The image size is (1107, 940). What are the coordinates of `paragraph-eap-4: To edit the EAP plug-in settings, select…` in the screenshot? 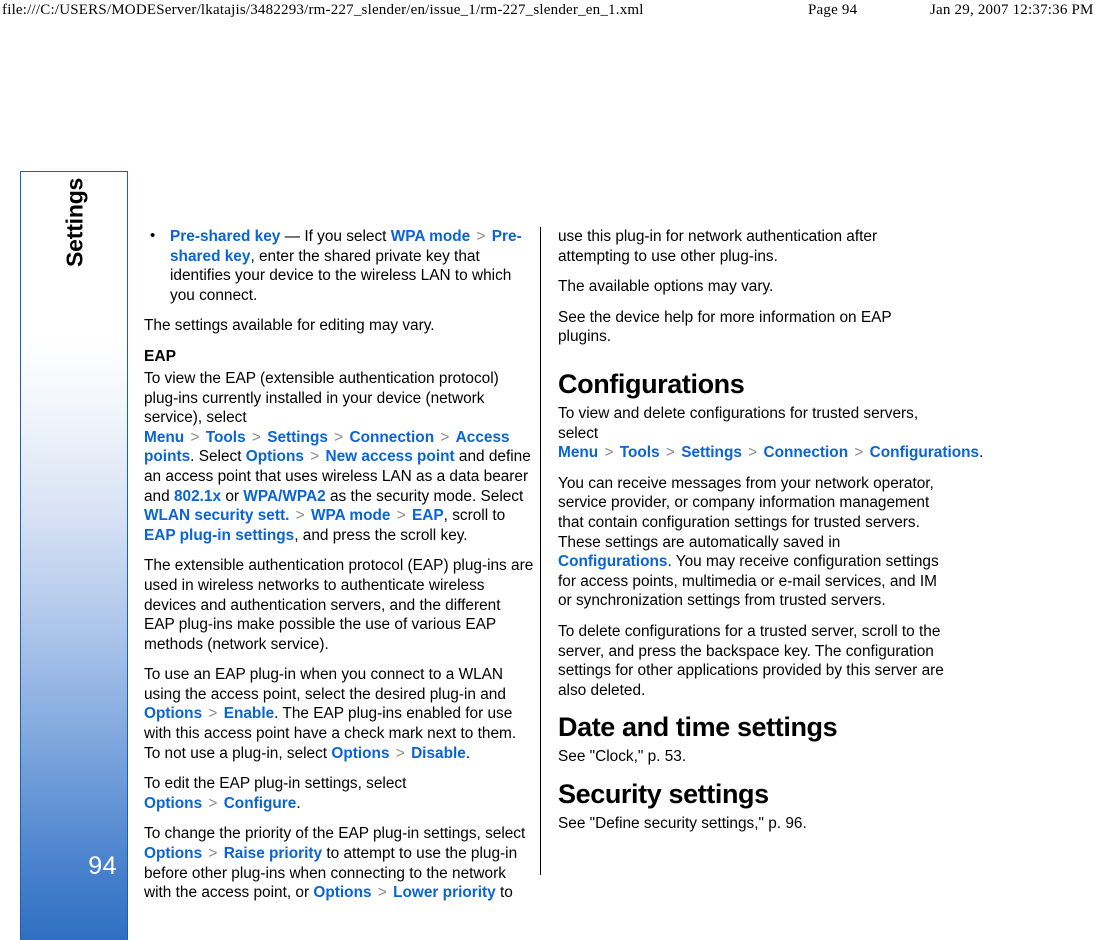 It's located at (275, 793).